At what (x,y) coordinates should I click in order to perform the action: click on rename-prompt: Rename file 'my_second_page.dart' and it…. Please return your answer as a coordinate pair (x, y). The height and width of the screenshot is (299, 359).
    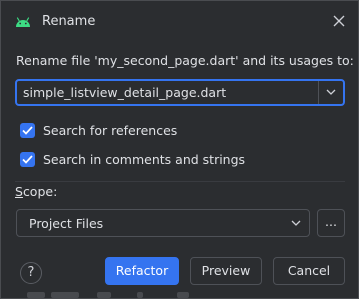
    Looking at the image, I should click on (185, 60).